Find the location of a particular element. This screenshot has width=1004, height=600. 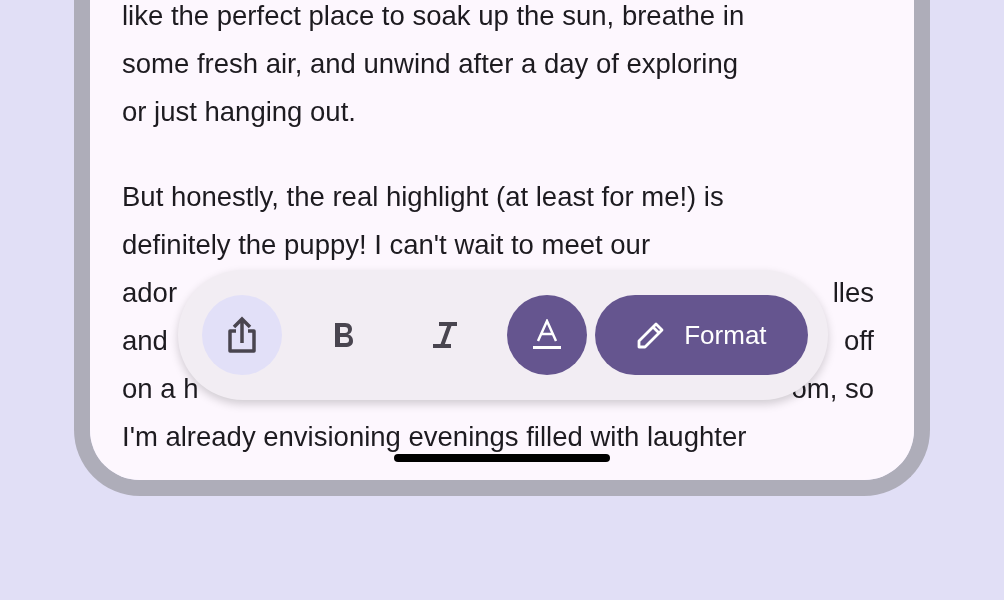

text-line: like the perfect place to soak up the sun, breathe in is located at coordinates (433, 16).